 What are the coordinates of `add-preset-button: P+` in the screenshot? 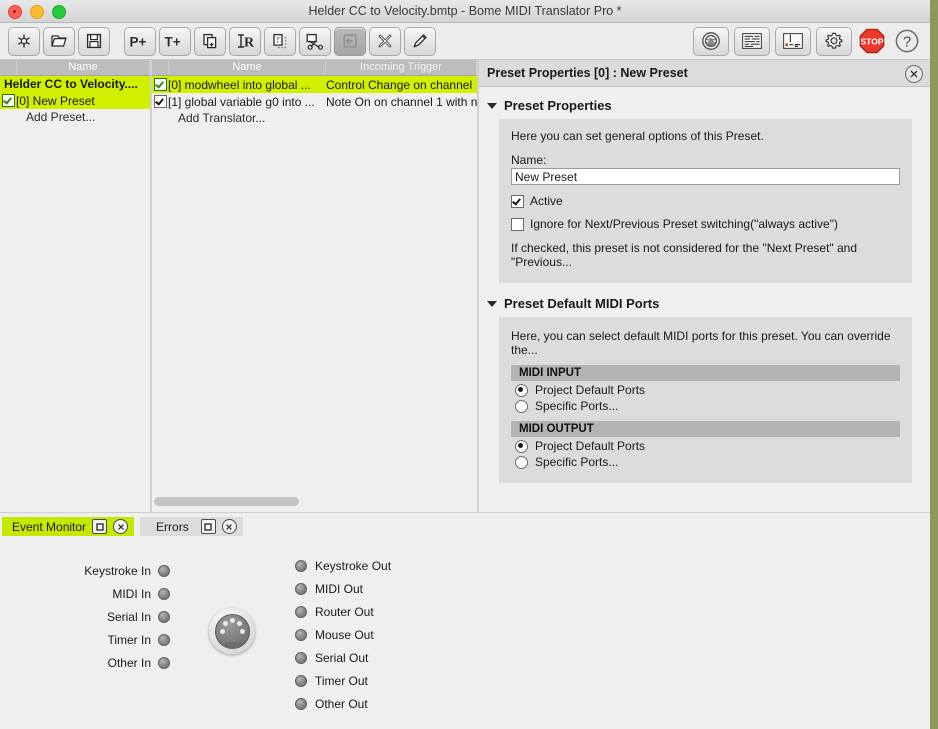 It's located at (140, 41).